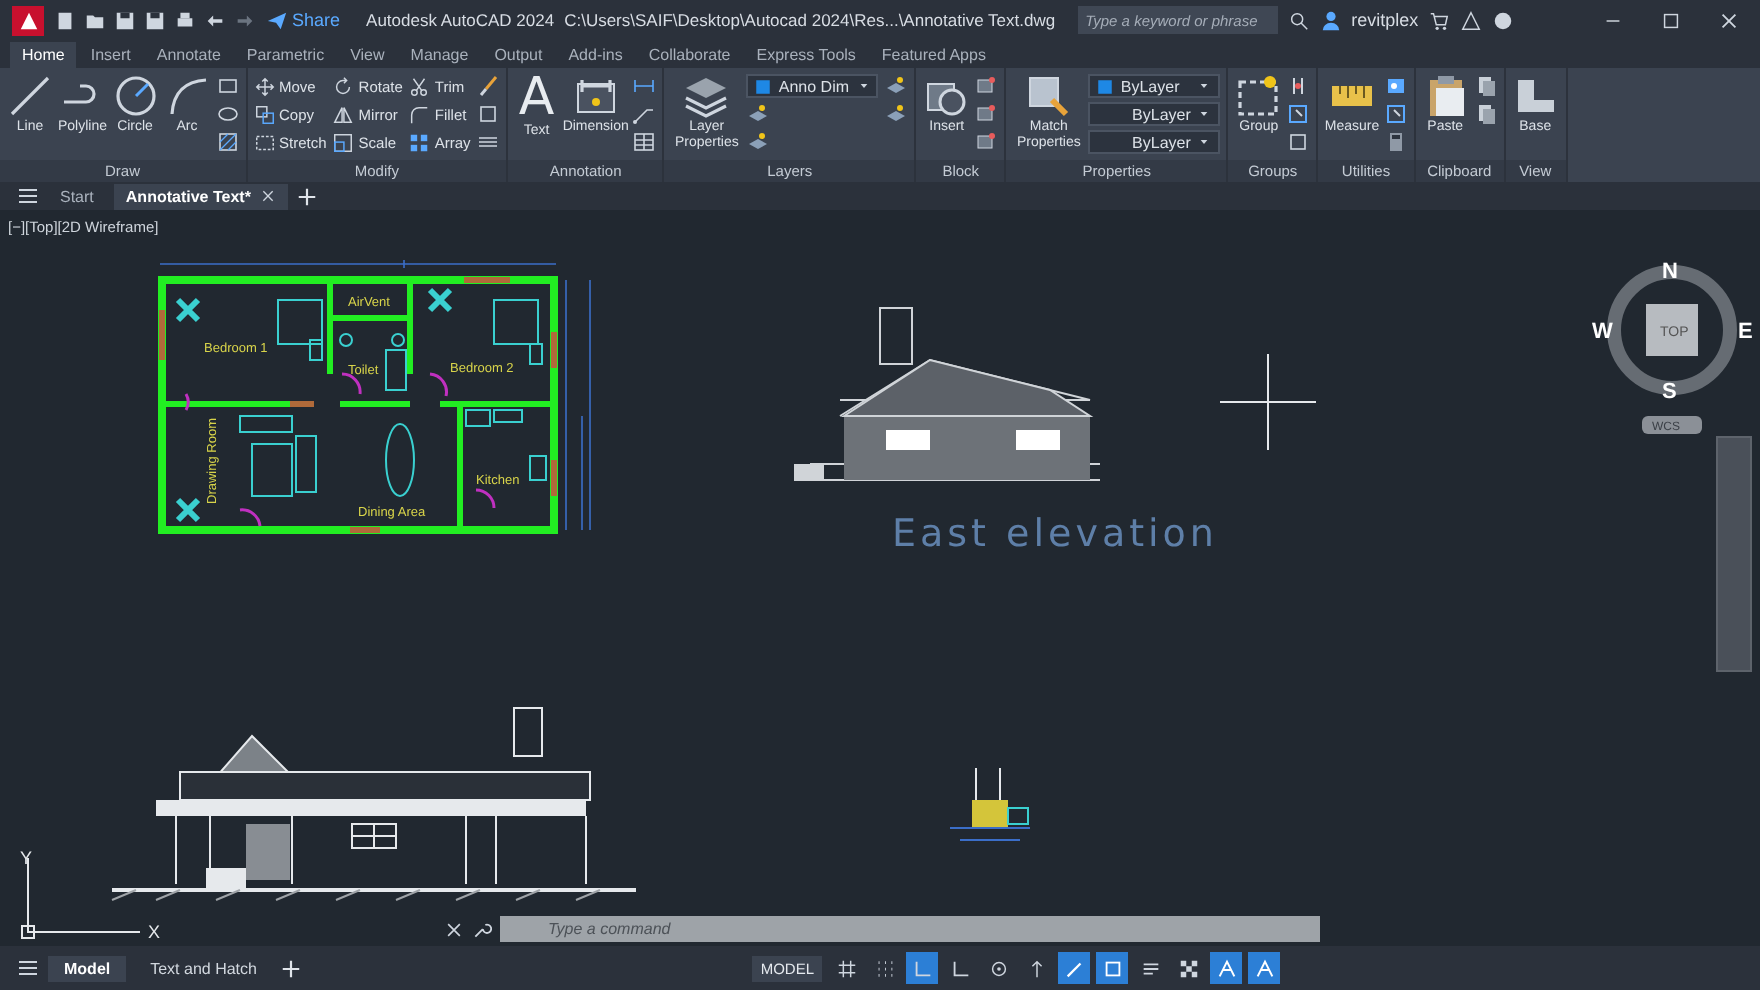  I want to click on pen-icon, so click(1074, 968).